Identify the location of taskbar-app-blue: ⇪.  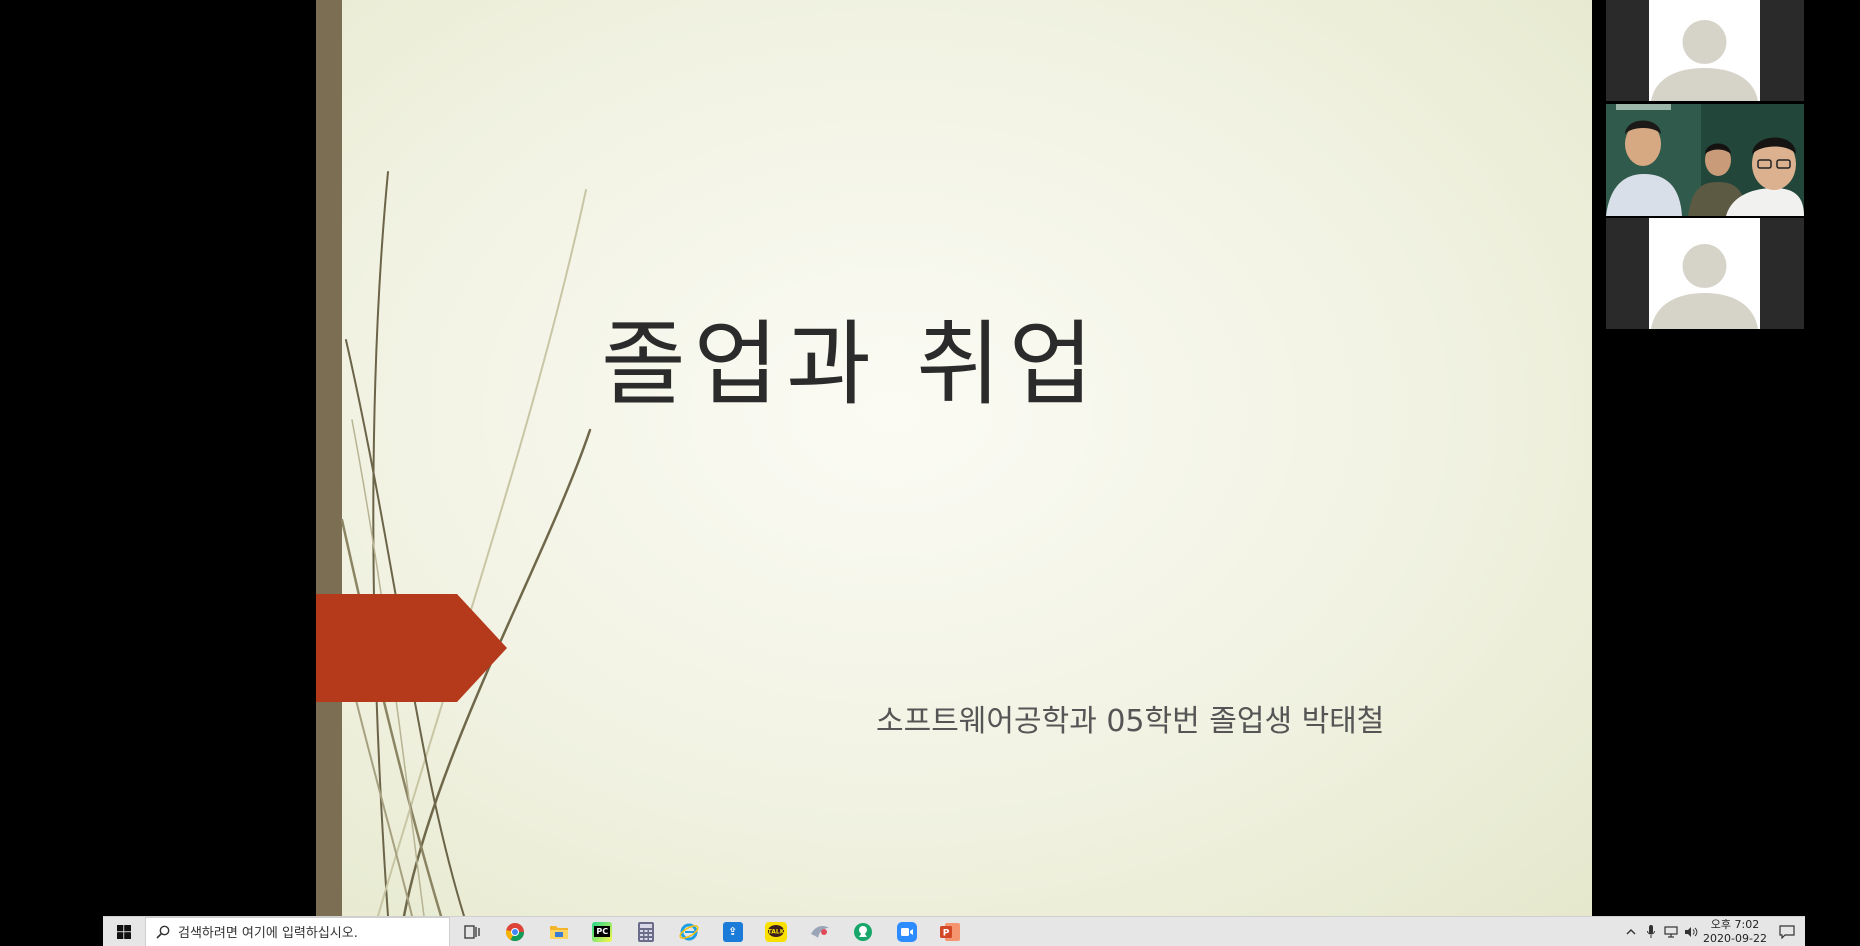
(733, 931).